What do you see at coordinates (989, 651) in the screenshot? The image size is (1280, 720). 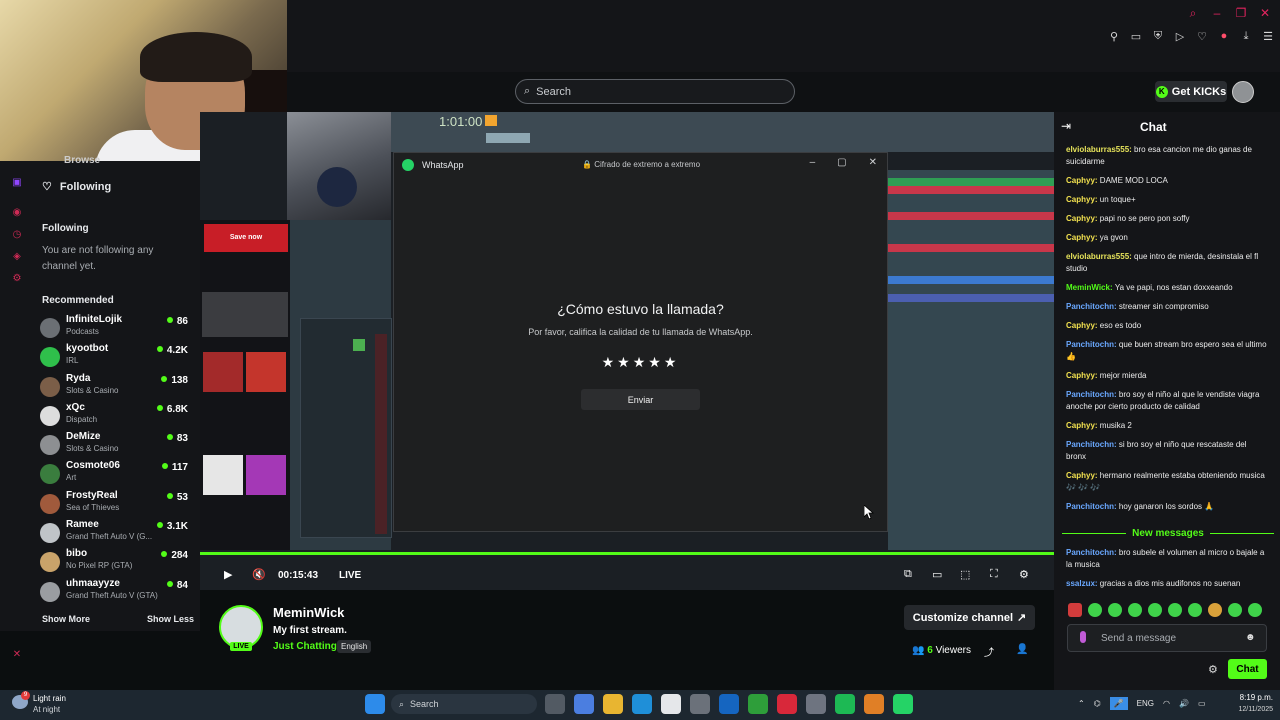 I see `share-icon: ⤴` at bounding box center [989, 651].